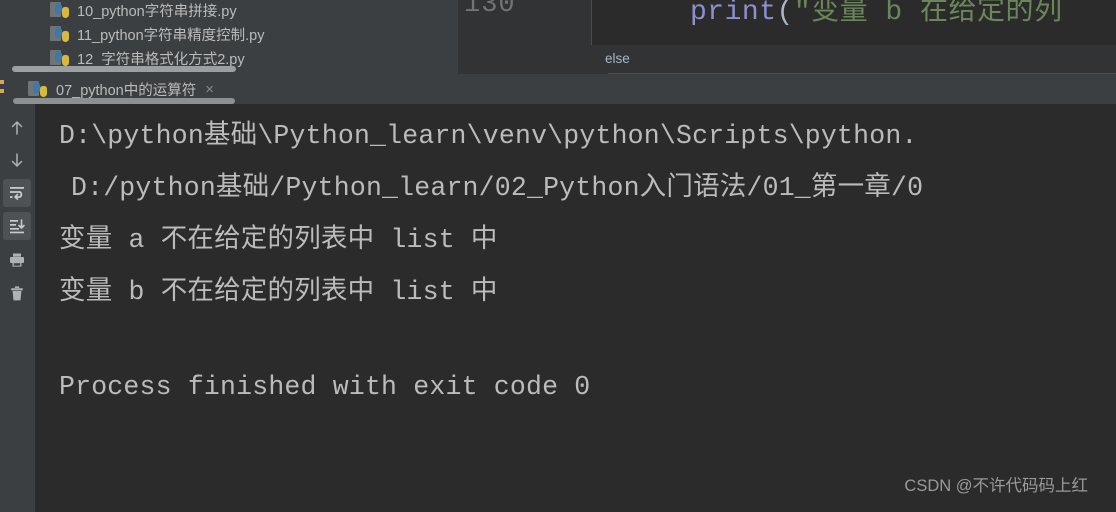 This screenshot has height=512, width=1116. Describe the element at coordinates (171, 35) in the screenshot. I see `file-name-label: 11_python字符串精度控制.py` at that location.